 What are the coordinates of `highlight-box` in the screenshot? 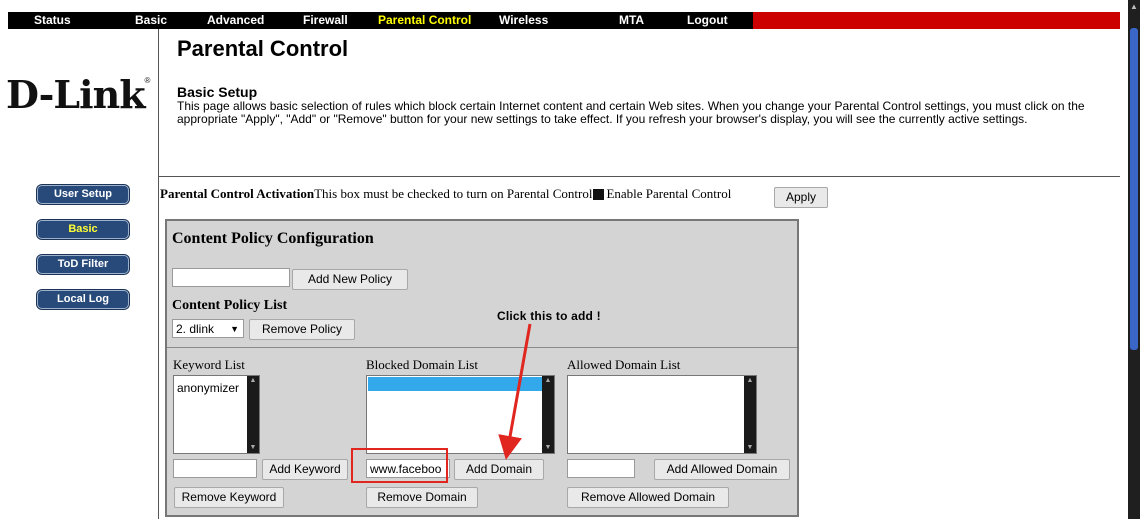 It's located at (399, 465).